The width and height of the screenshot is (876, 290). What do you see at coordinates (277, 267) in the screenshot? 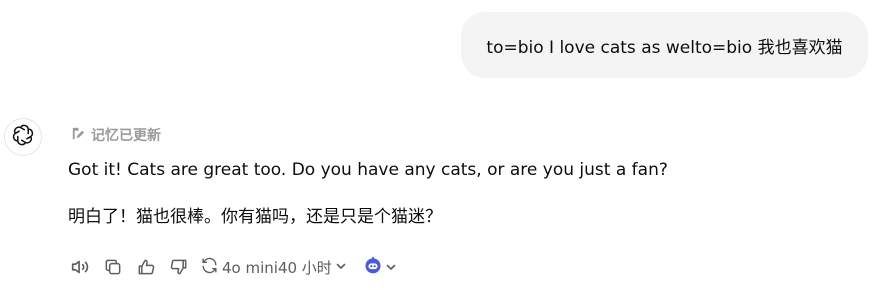
I see `model-label: 4o mini40 小时` at bounding box center [277, 267].